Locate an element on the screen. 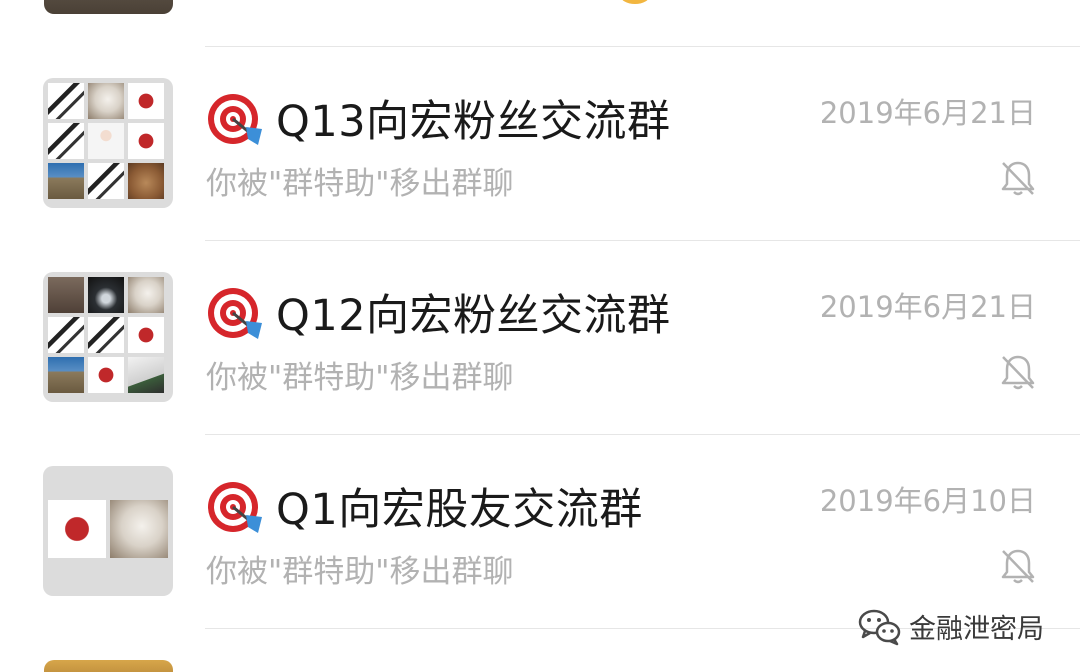 This screenshot has height=672, width=1080. chat-title: Q1向宏股友交流群 is located at coordinates (459, 510).